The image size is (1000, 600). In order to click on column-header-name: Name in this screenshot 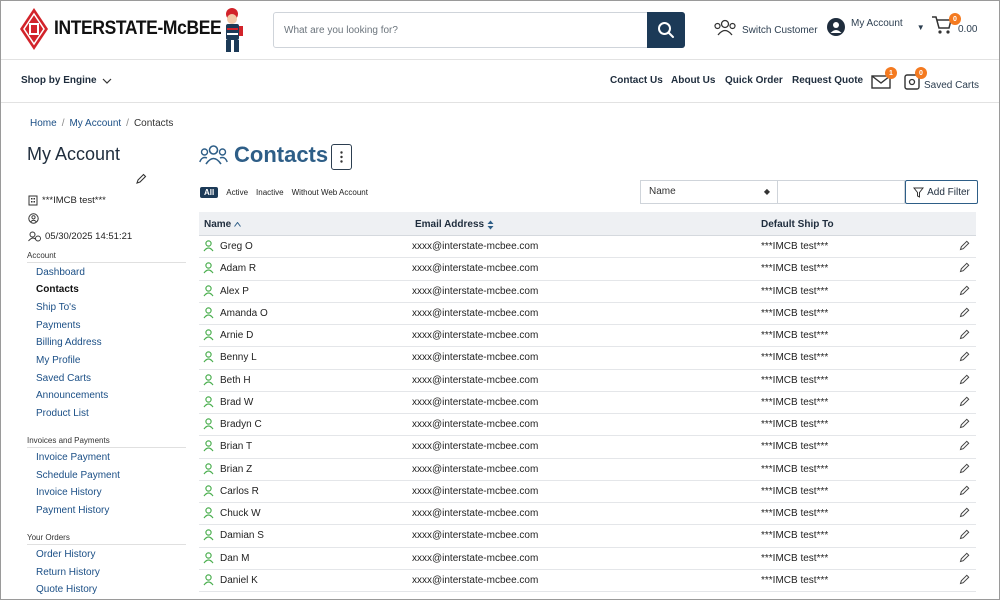, I will do `click(223, 224)`.